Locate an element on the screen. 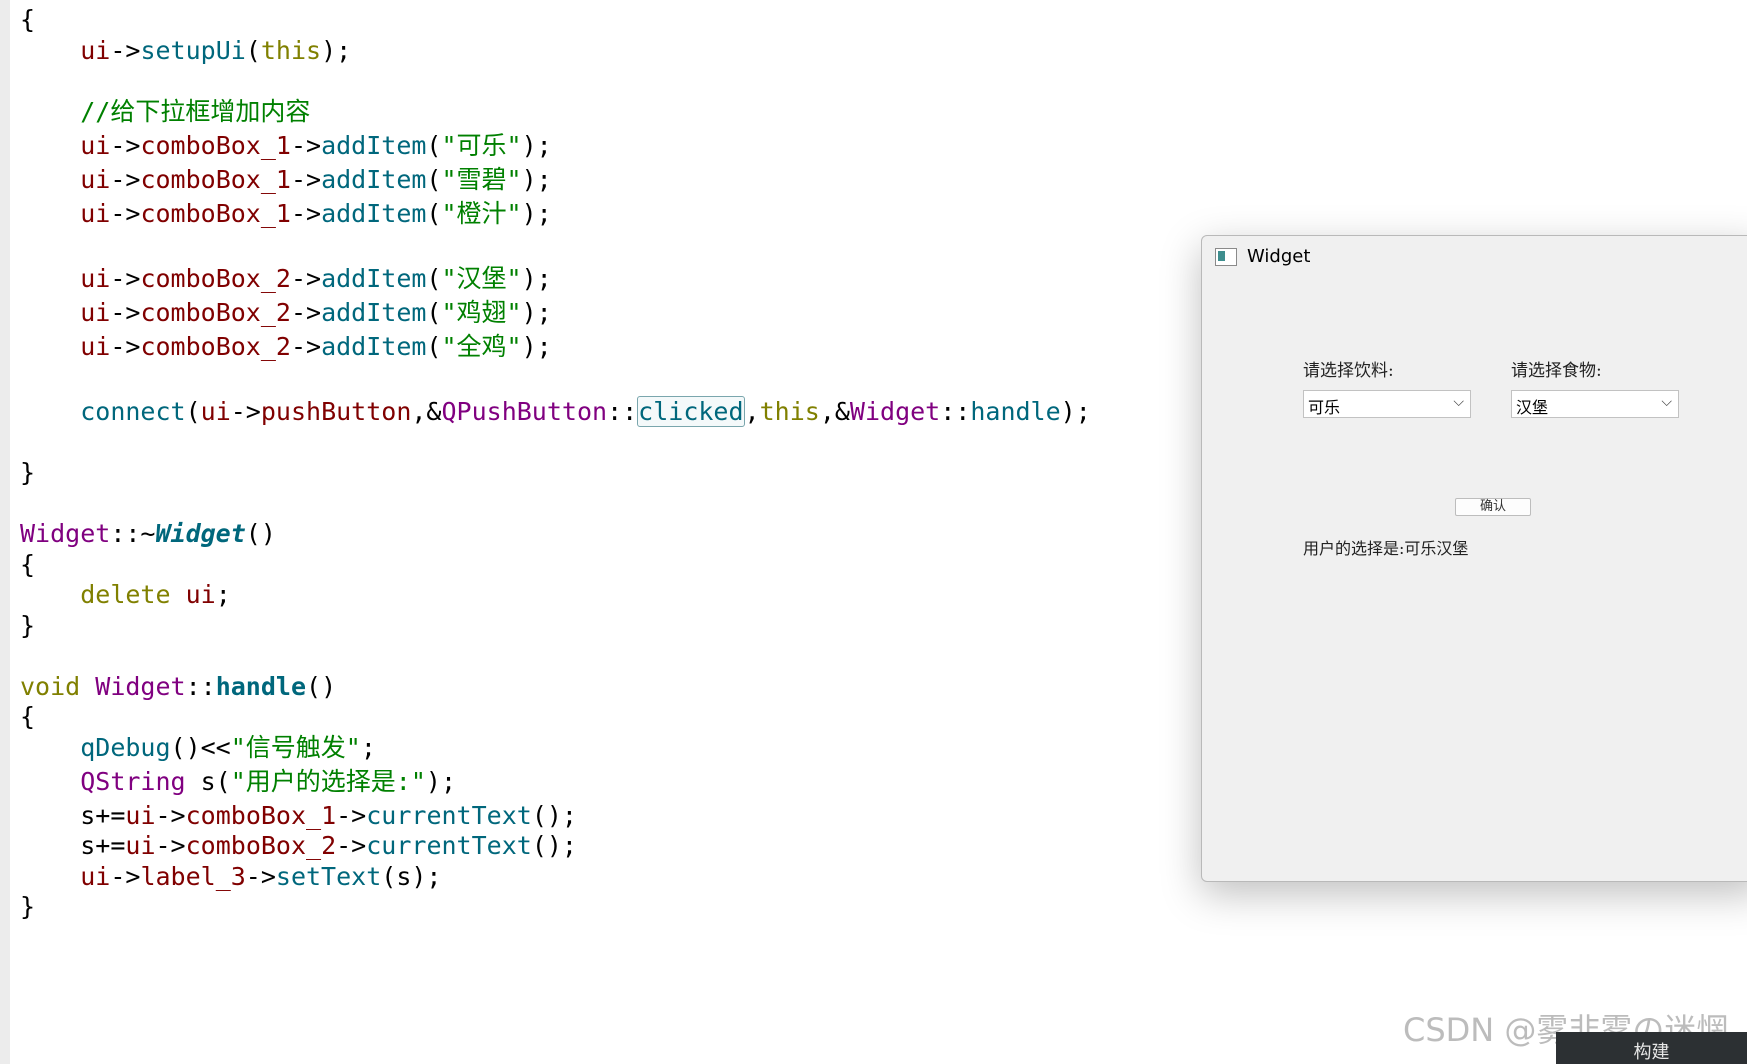 This screenshot has height=1064, width=1747. code-token: Widget is located at coordinates (895, 411).